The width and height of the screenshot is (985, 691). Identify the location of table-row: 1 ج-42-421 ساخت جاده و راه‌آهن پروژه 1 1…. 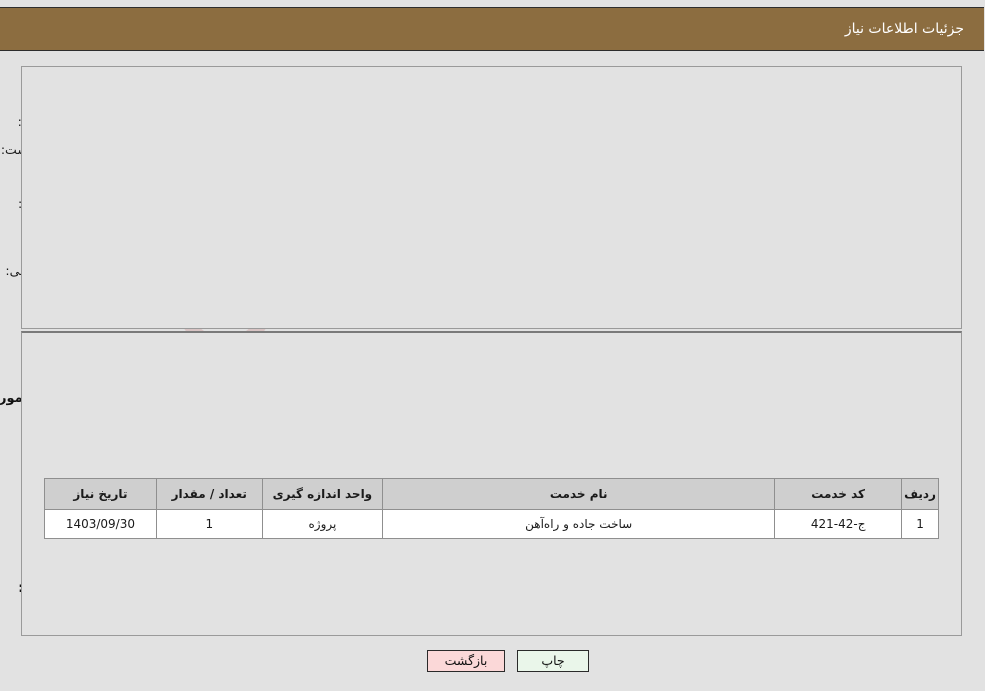
(492, 524).